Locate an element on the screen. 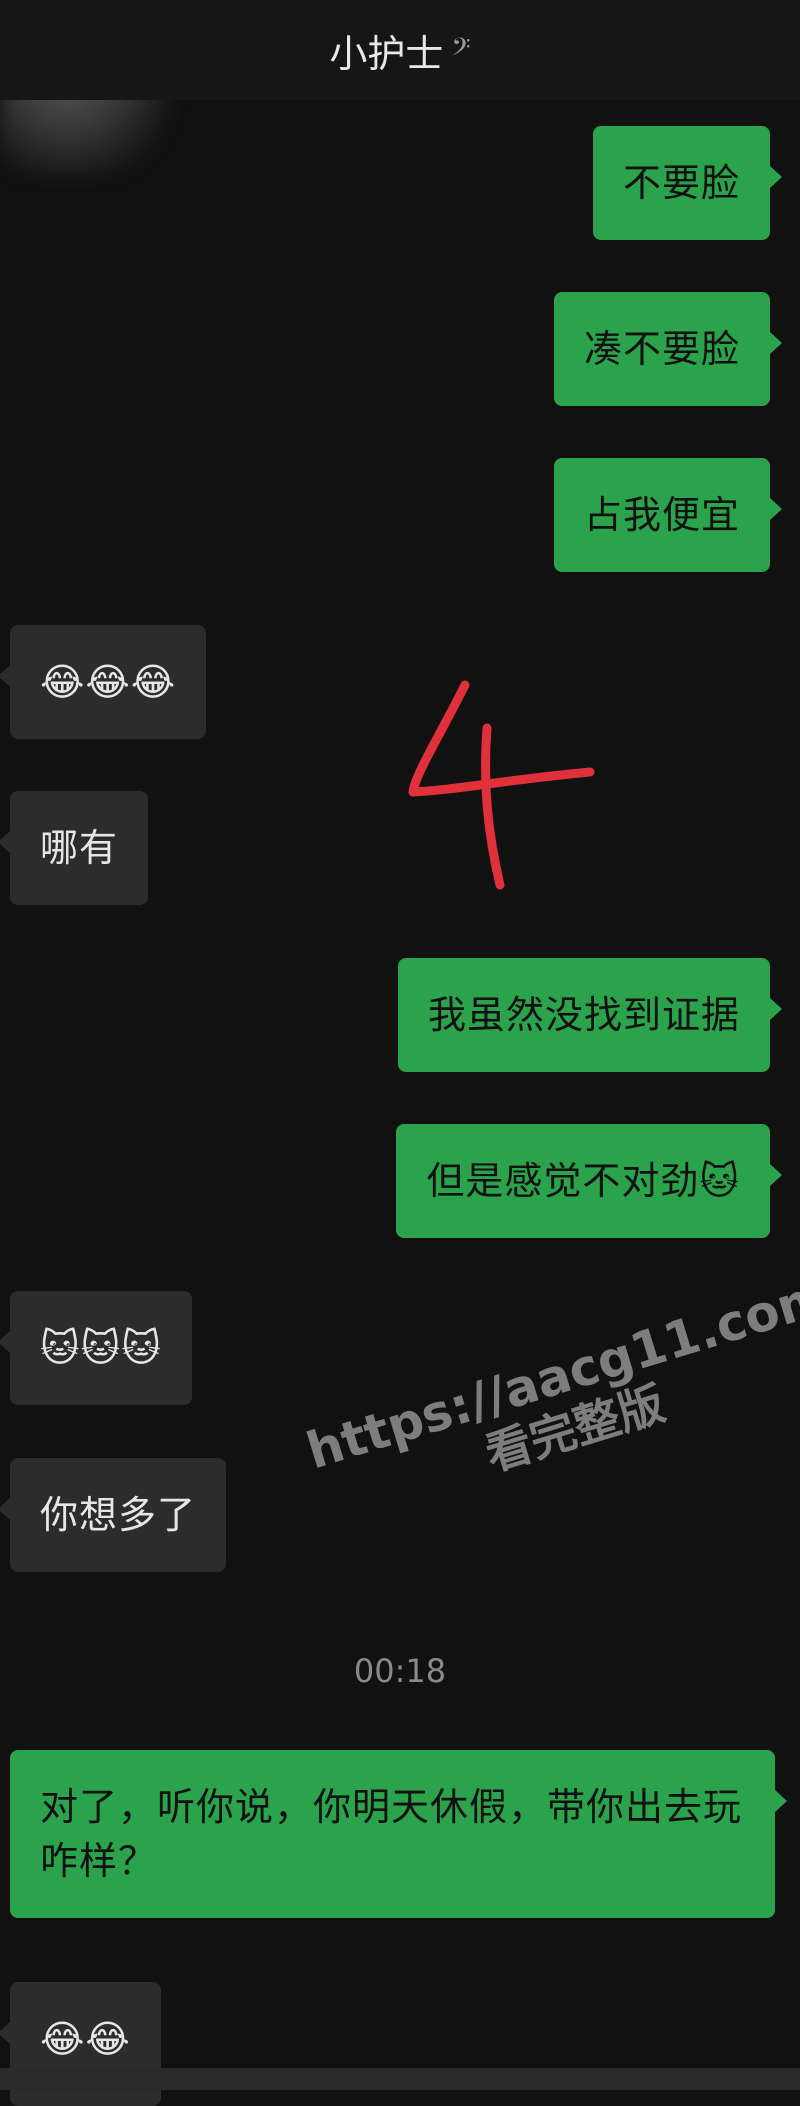  message-bubble-received: 🐱🐱🐱 is located at coordinates (96, 1348).